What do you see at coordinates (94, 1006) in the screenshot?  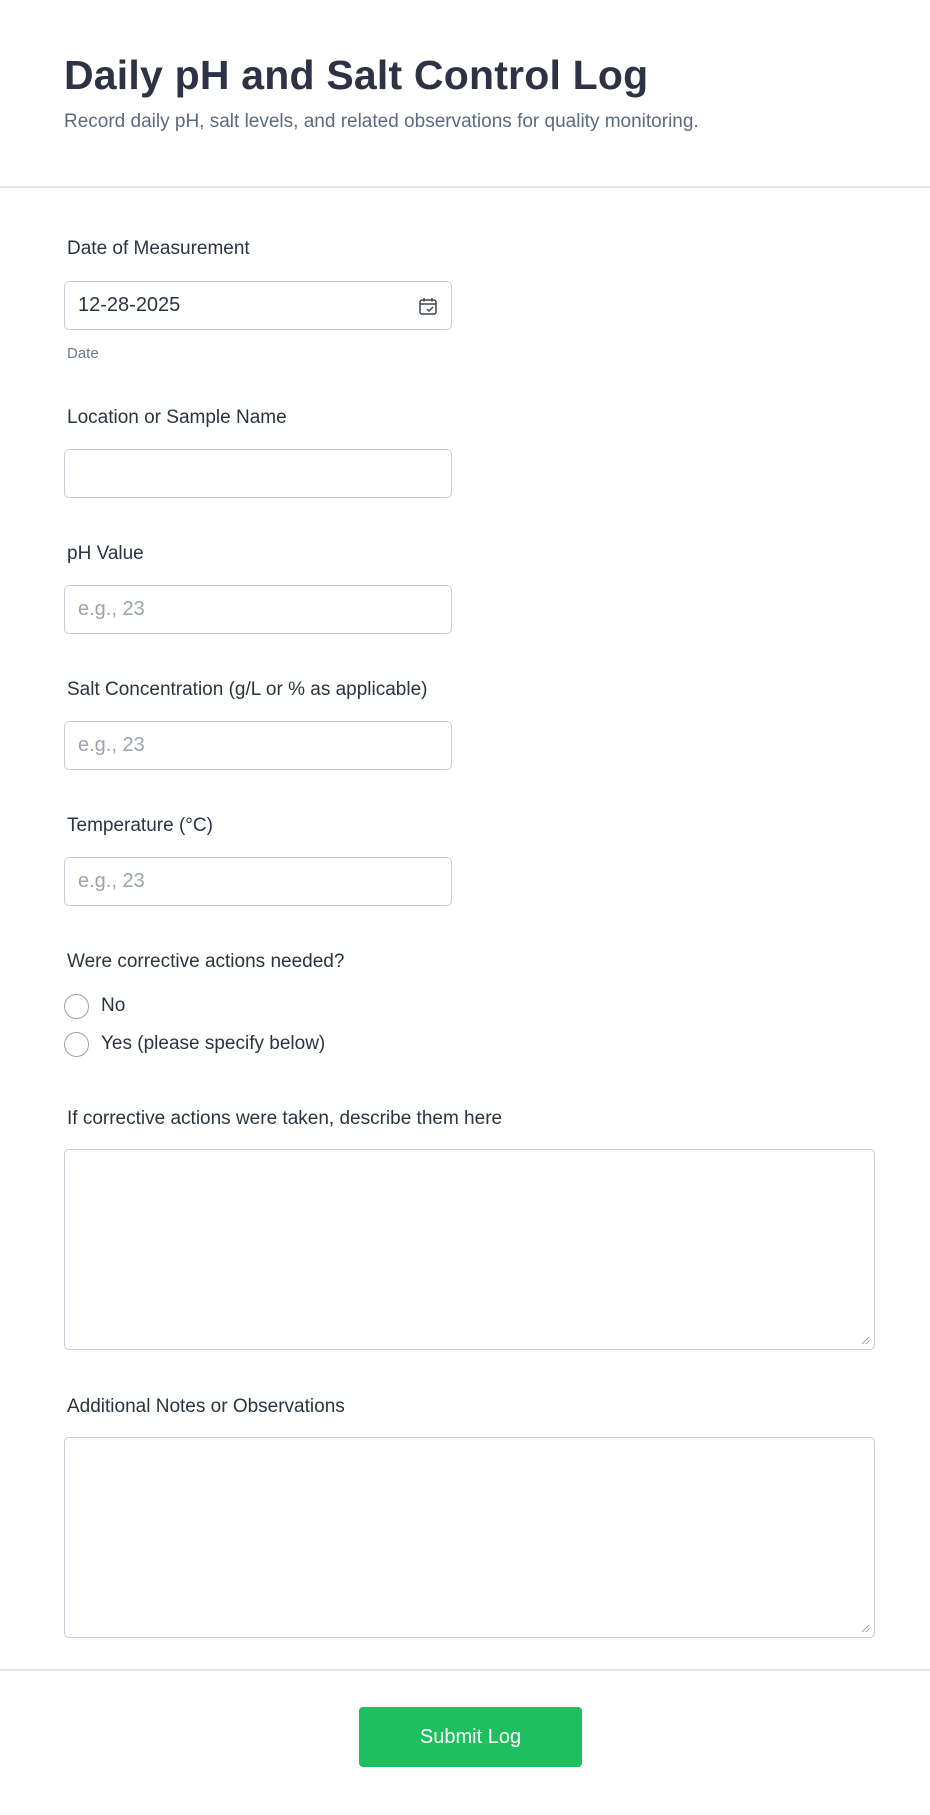 I see `radio-option-no: No` at bounding box center [94, 1006].